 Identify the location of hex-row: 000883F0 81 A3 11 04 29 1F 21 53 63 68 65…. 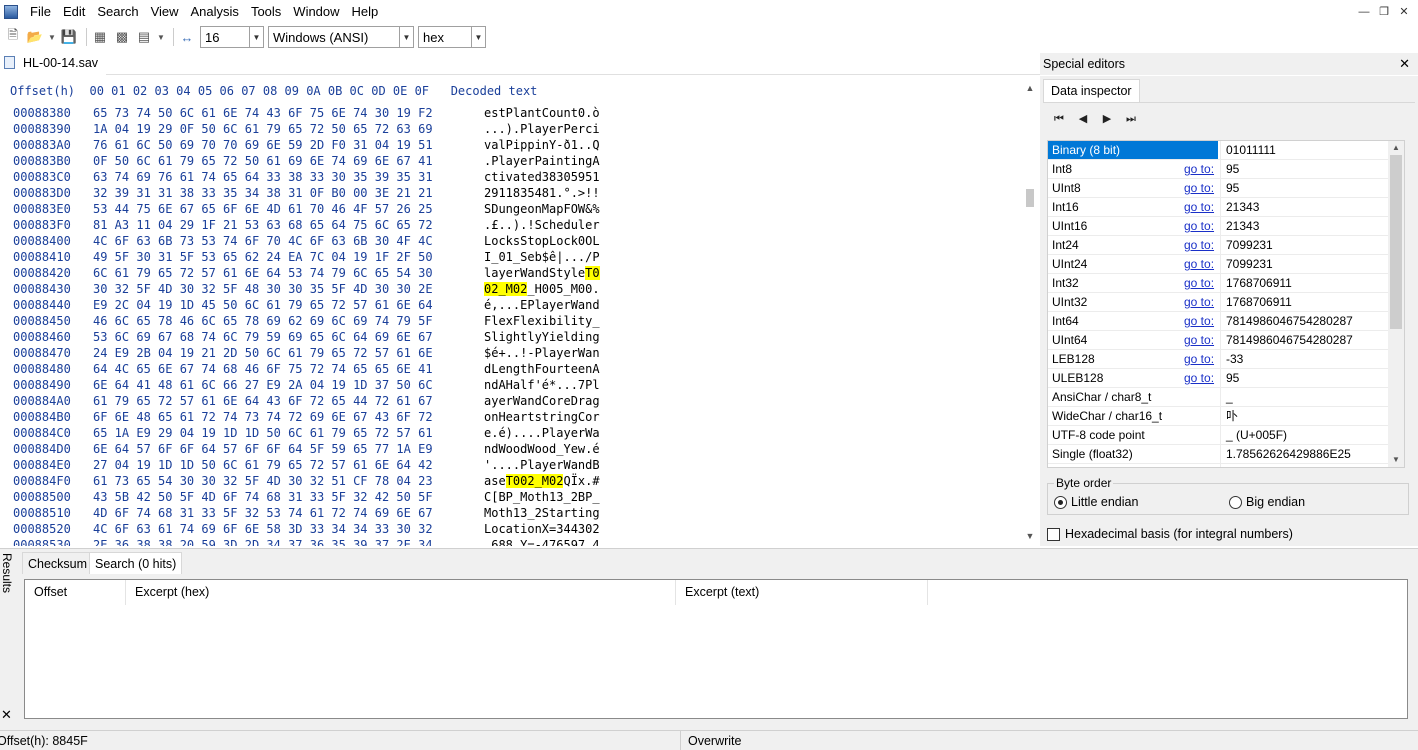
(510, 226).